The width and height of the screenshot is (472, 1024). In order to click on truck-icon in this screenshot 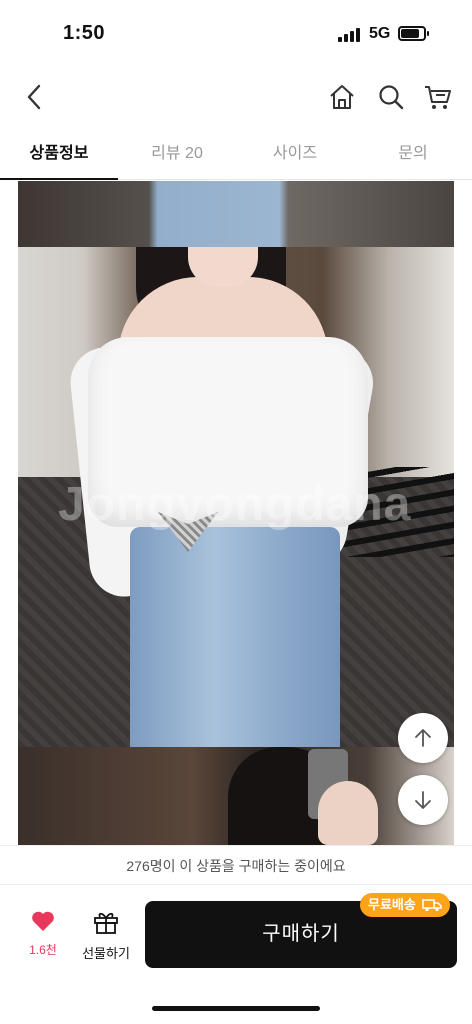, I will do `click(432, 905)`.